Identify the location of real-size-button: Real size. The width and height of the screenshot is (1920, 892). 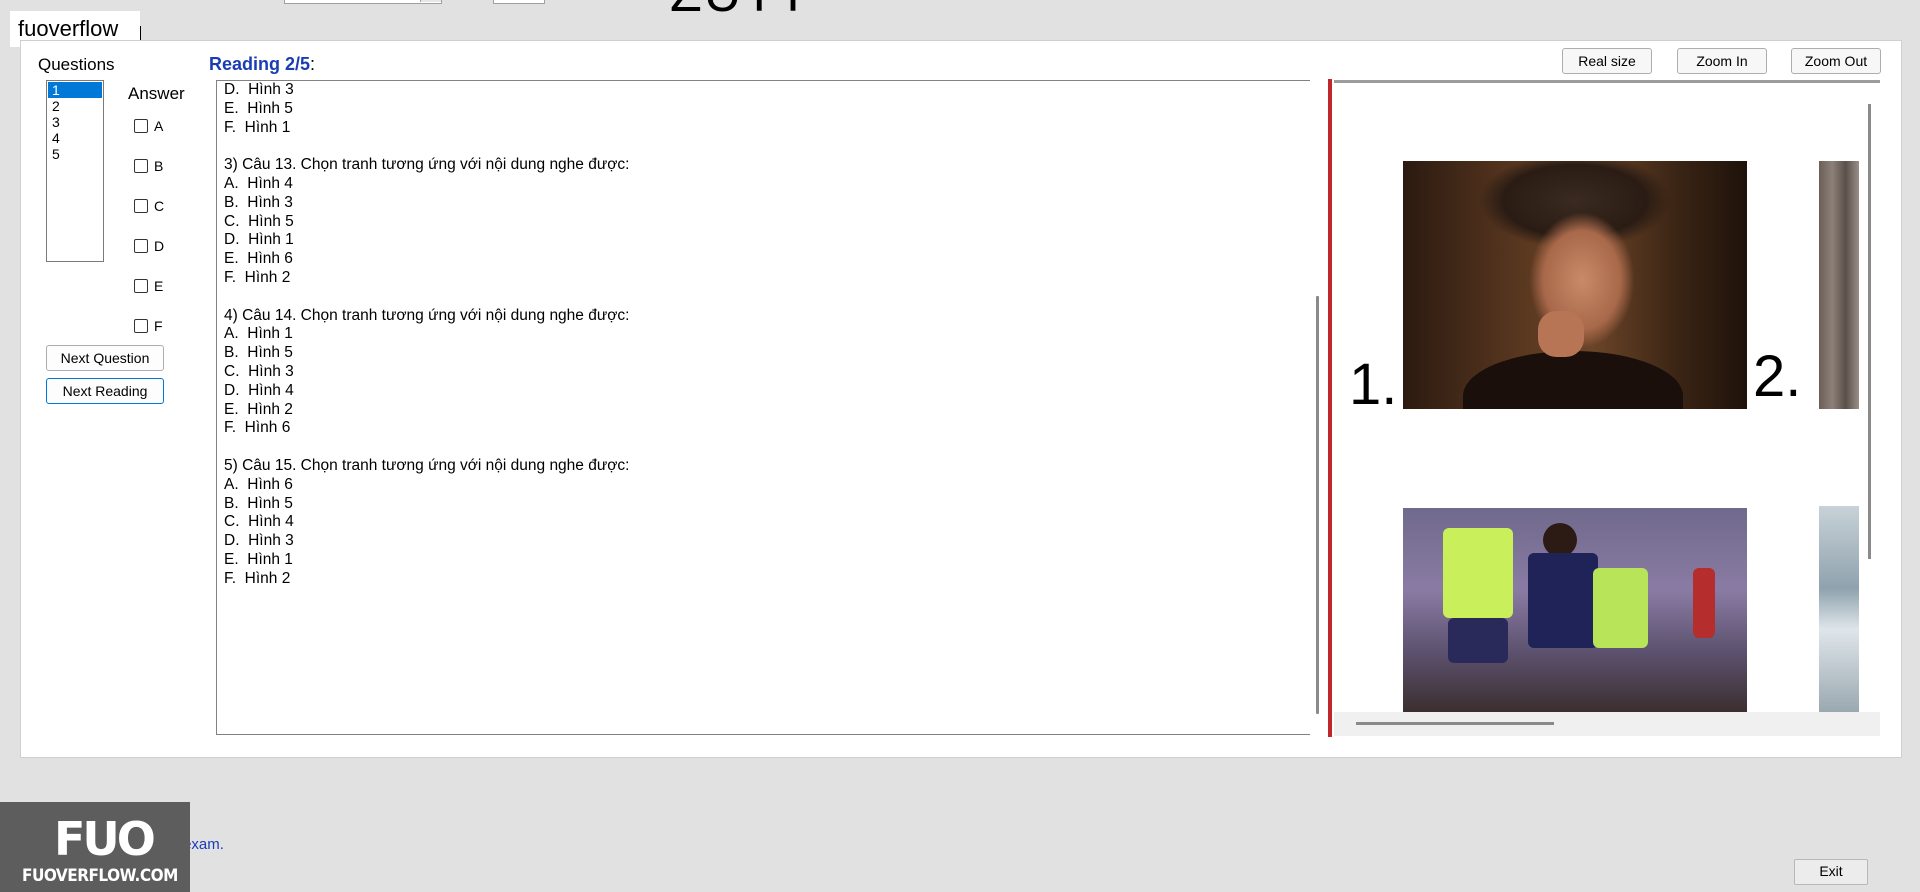
(1607, 61).